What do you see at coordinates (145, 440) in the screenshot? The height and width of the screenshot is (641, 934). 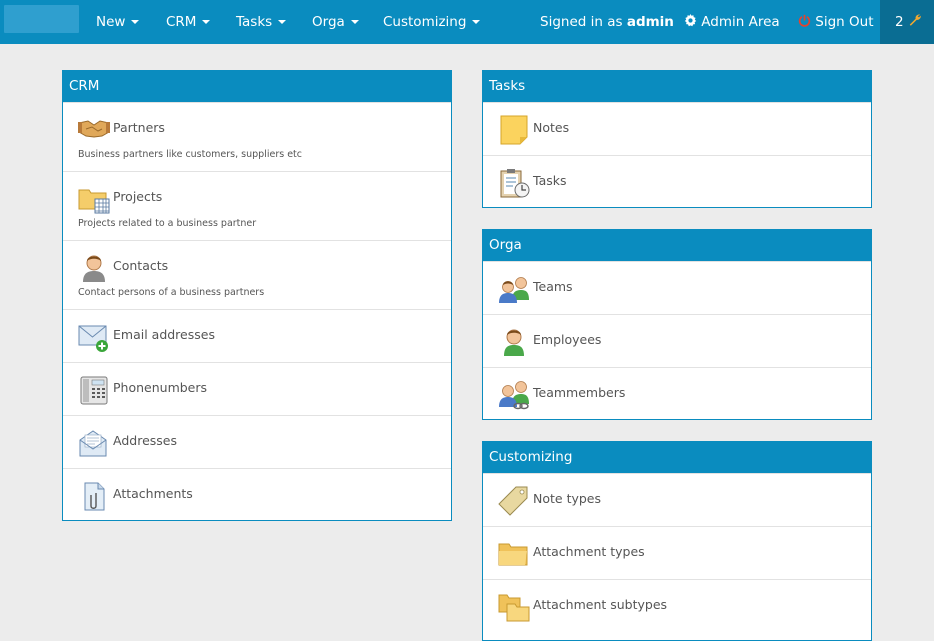 I see `crm-item-label: Addresses` at bounding box center [145, 440].